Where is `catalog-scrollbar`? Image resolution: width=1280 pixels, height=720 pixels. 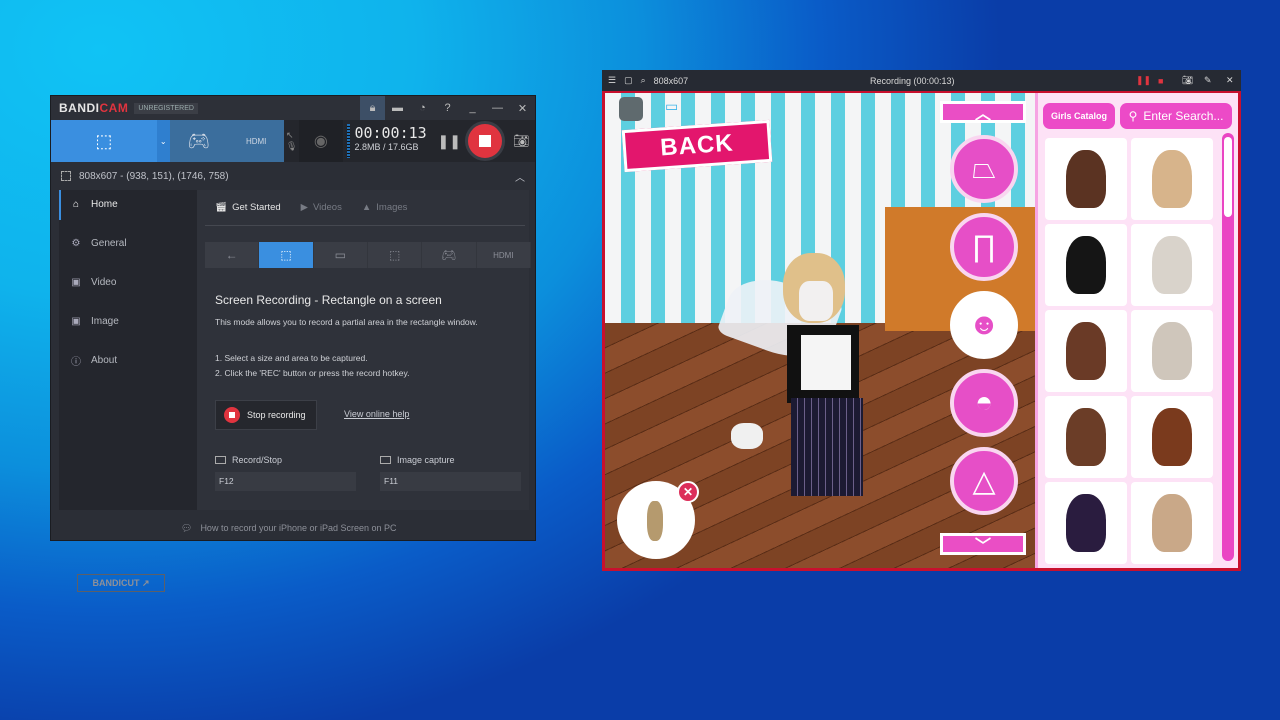 catalog-scrollbar is located at coordinates (1228, 347).